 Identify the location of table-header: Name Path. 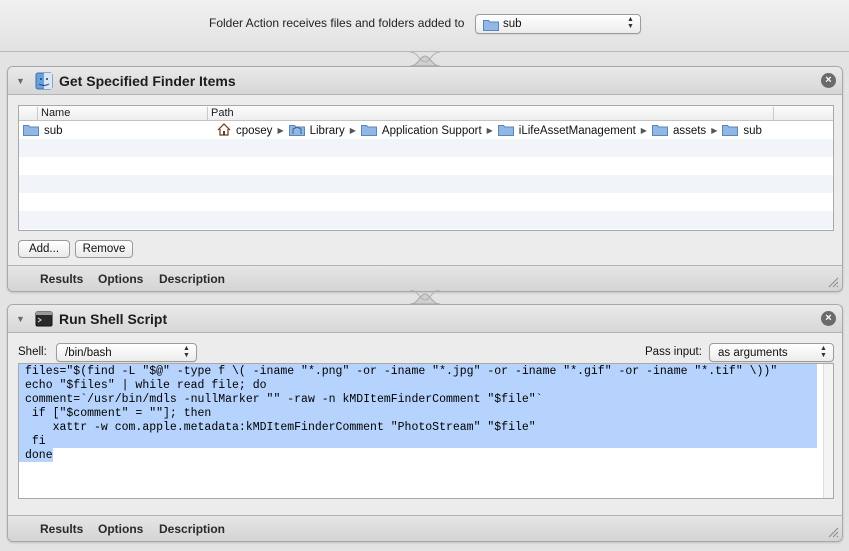
(426, 113).